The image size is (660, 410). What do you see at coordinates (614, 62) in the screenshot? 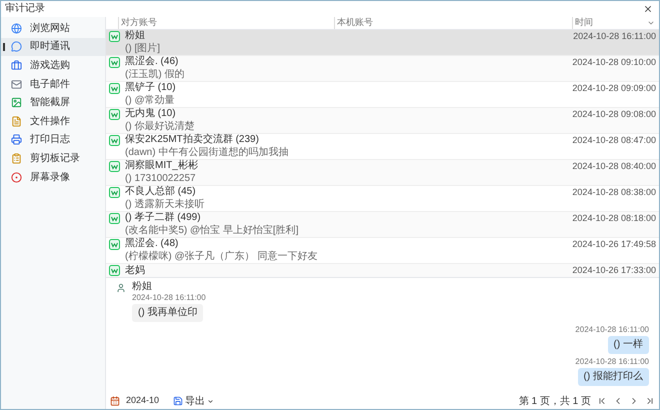
I see `conversation-time: 2024-10-28 09:10:00` at bounding box center [614, 62].